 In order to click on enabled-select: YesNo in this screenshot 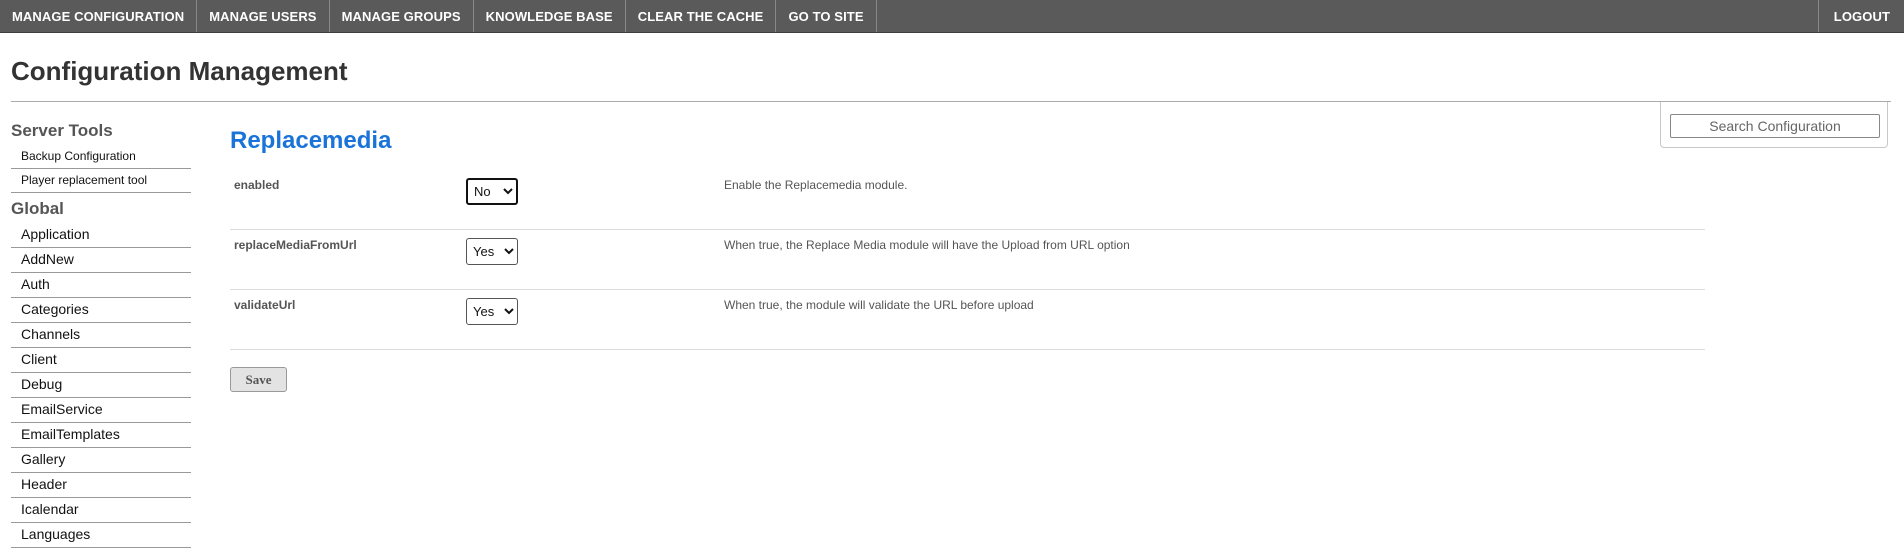, I will do `click(492, 191)`.